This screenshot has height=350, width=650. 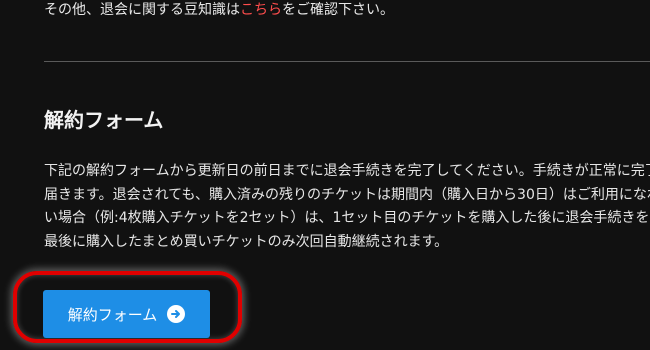 What do you see at coordinates (104, 120) in the screenshot?
I see `section-title: 解約フォーム` at bounding box center [104, 120].